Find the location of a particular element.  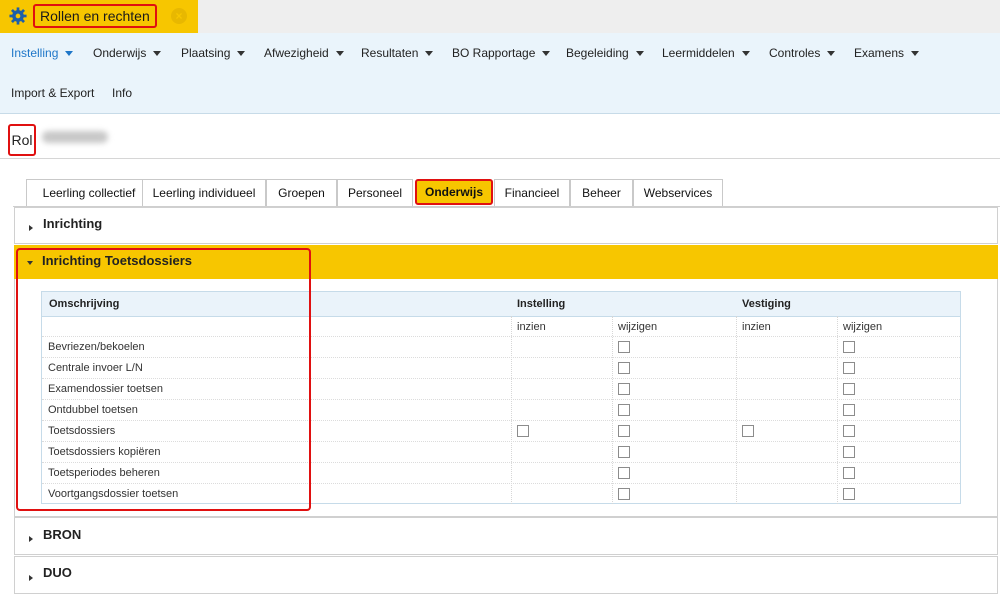

divider is located at coordinates (500, 158).